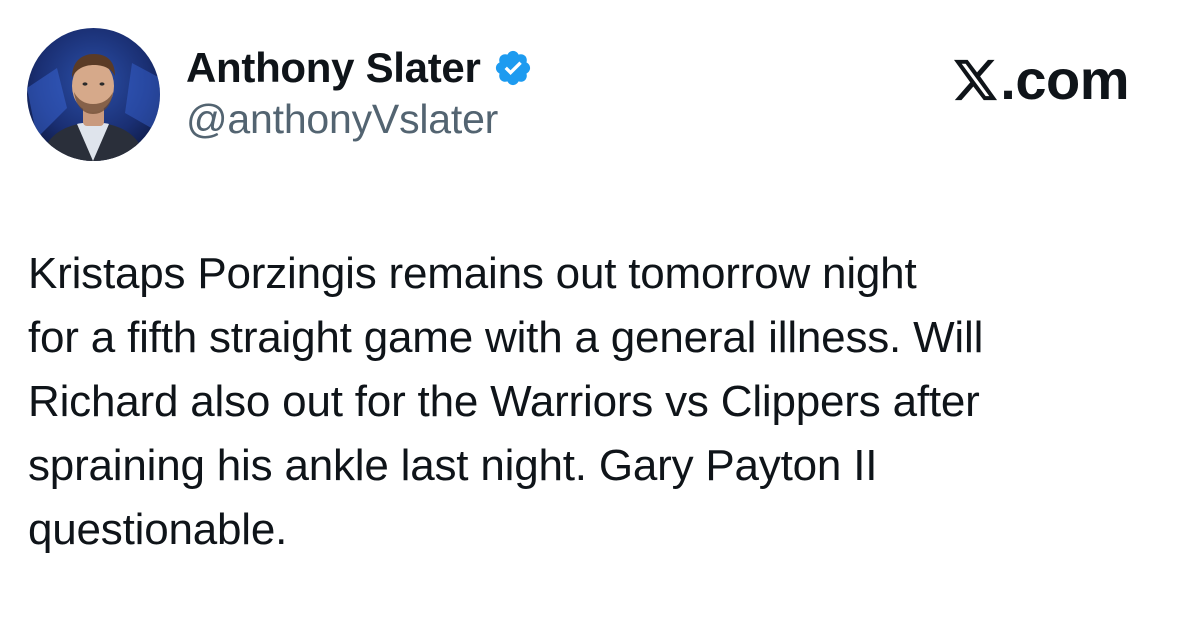 The width and height of the screenshot is (1179, 643). I want to click on x-com-brand: .com, so click(1041, 80).